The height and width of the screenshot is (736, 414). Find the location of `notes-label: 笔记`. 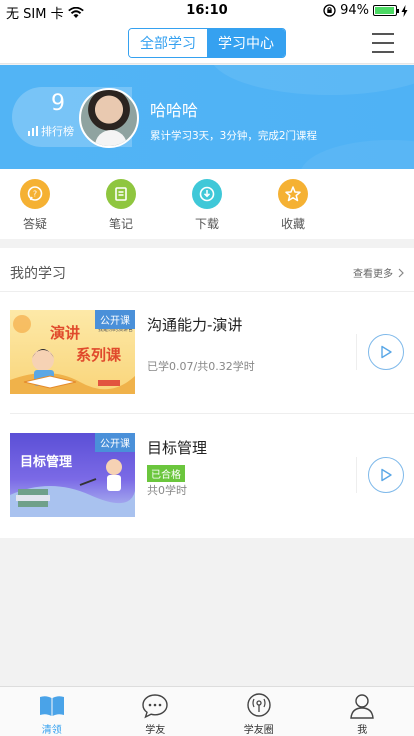

notes-label: 笔记 is located at coordinates (120, 224).